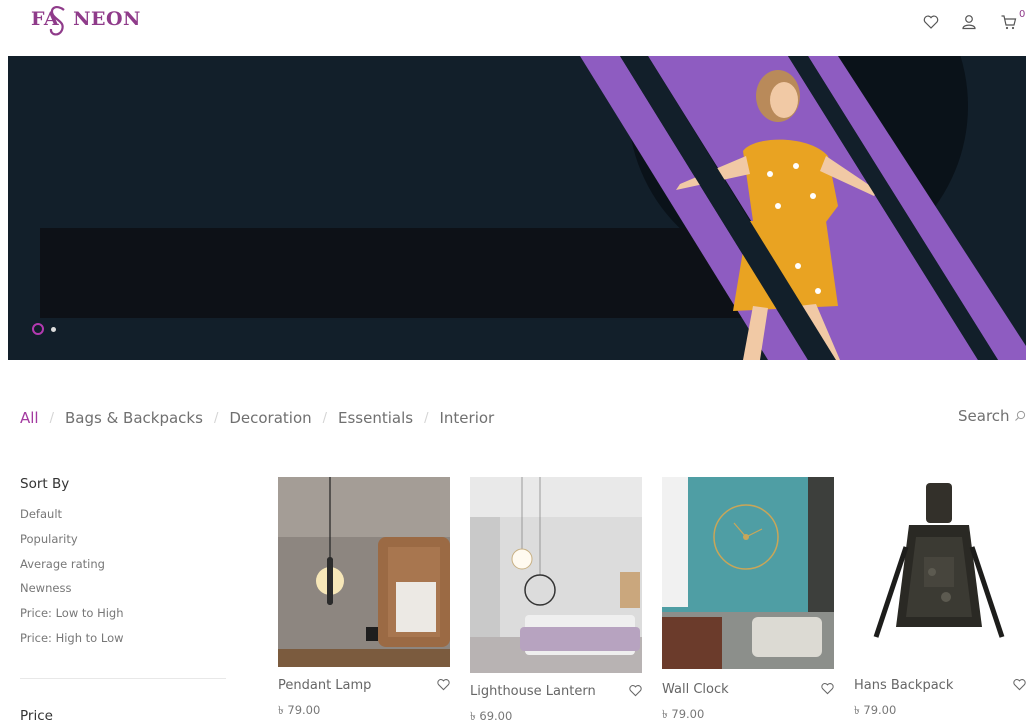  I want to click on filter-decoration: Decoration, so click(270, 418).